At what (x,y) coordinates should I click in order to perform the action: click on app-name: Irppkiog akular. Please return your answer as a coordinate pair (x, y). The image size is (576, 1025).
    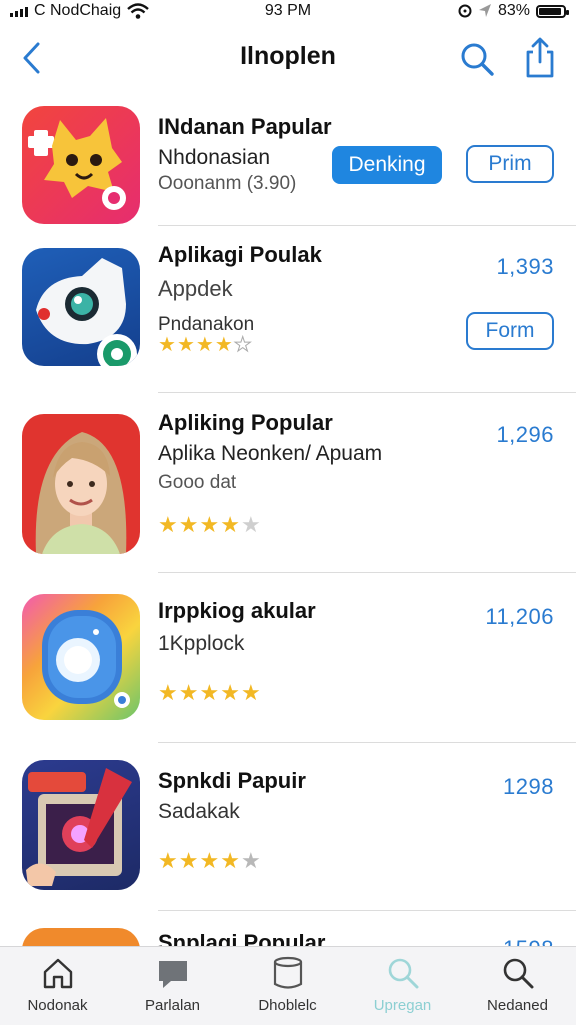
    Looking at the image, I should click on (237, 610).